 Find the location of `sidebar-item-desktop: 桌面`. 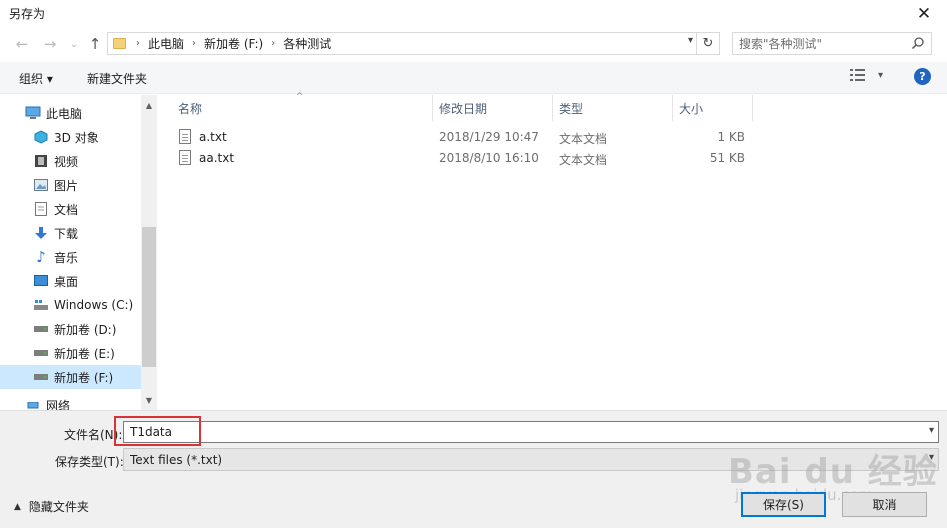

sidebar-item-desktop: 桌面 is located at coordinates (70, 281).